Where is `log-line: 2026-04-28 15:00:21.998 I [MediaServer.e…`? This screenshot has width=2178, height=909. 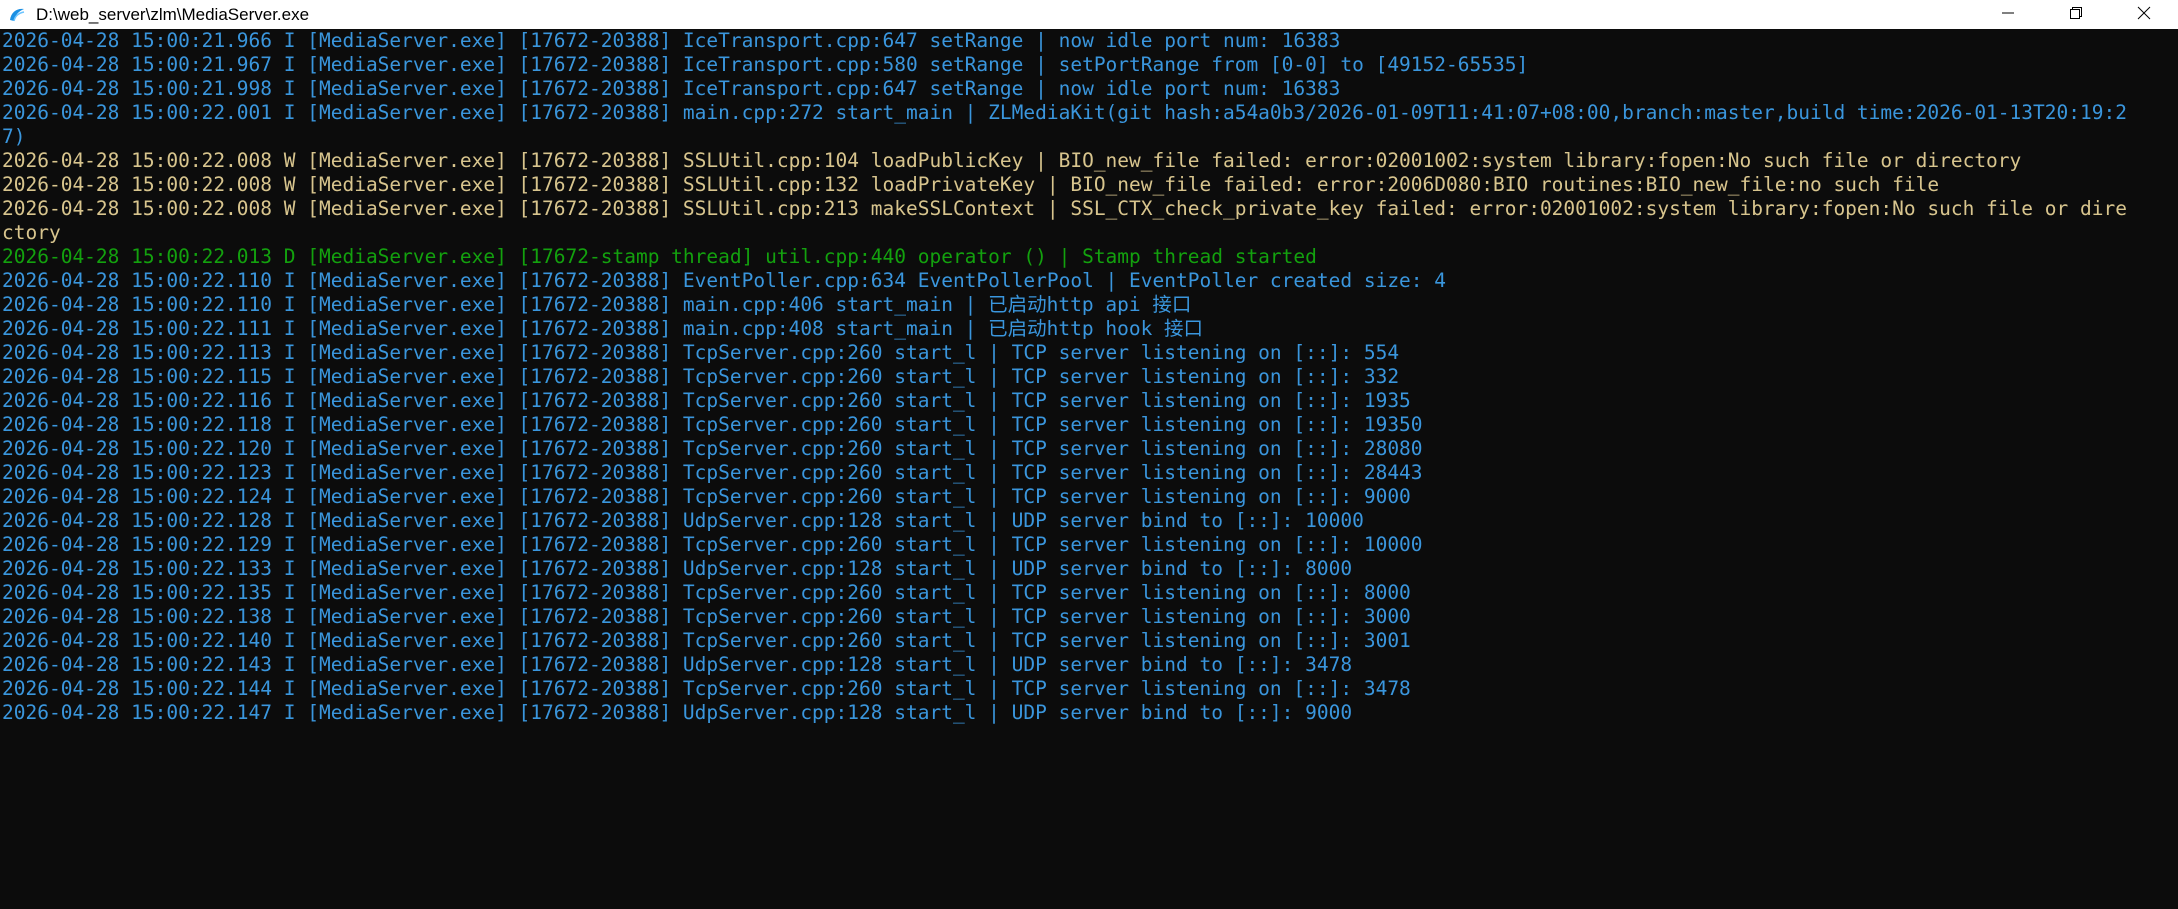
log-line: 2026-04-28 15:00:21.998 I [MediaServer.e… is located at coordinates (671, 88).